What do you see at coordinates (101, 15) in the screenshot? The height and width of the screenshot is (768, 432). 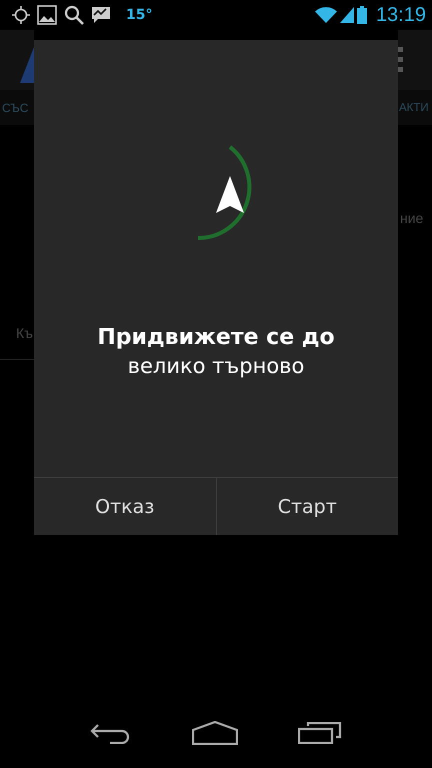 I see `chart-message-icon` at bounding box center [101, 15].